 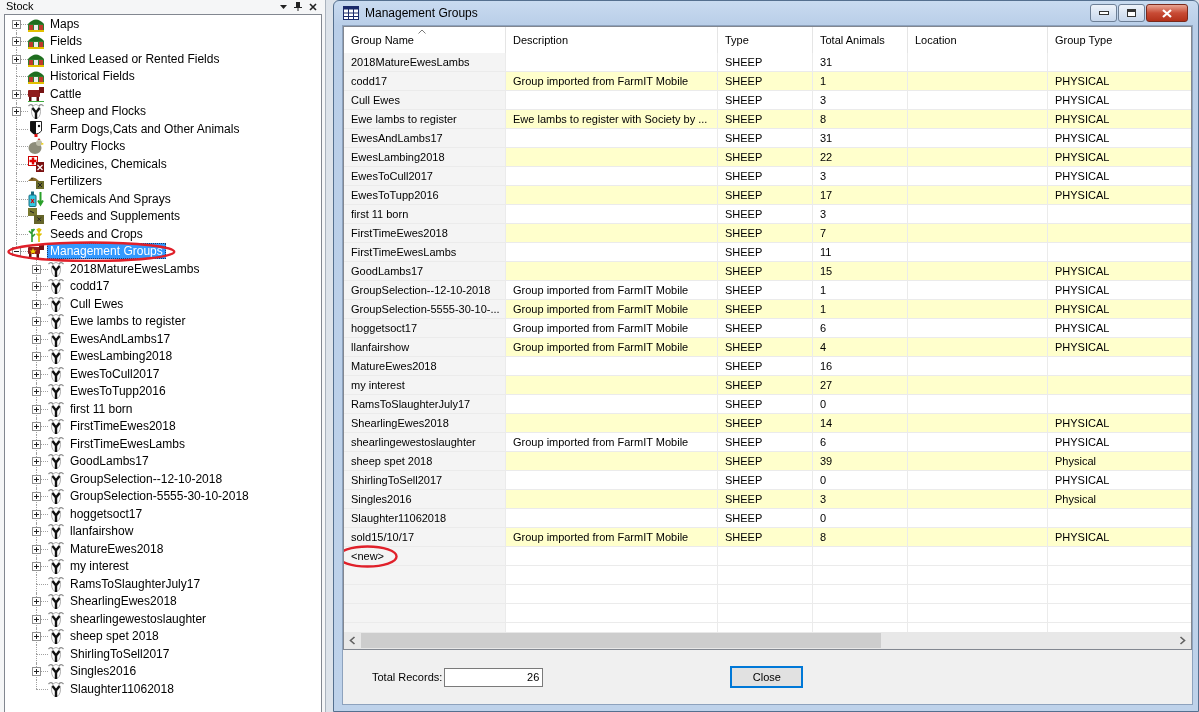 What do you see at coordinates (102, 531) in the screenshot?
I see `tree-item: llanfairshow` at bounding box center [102, 531].